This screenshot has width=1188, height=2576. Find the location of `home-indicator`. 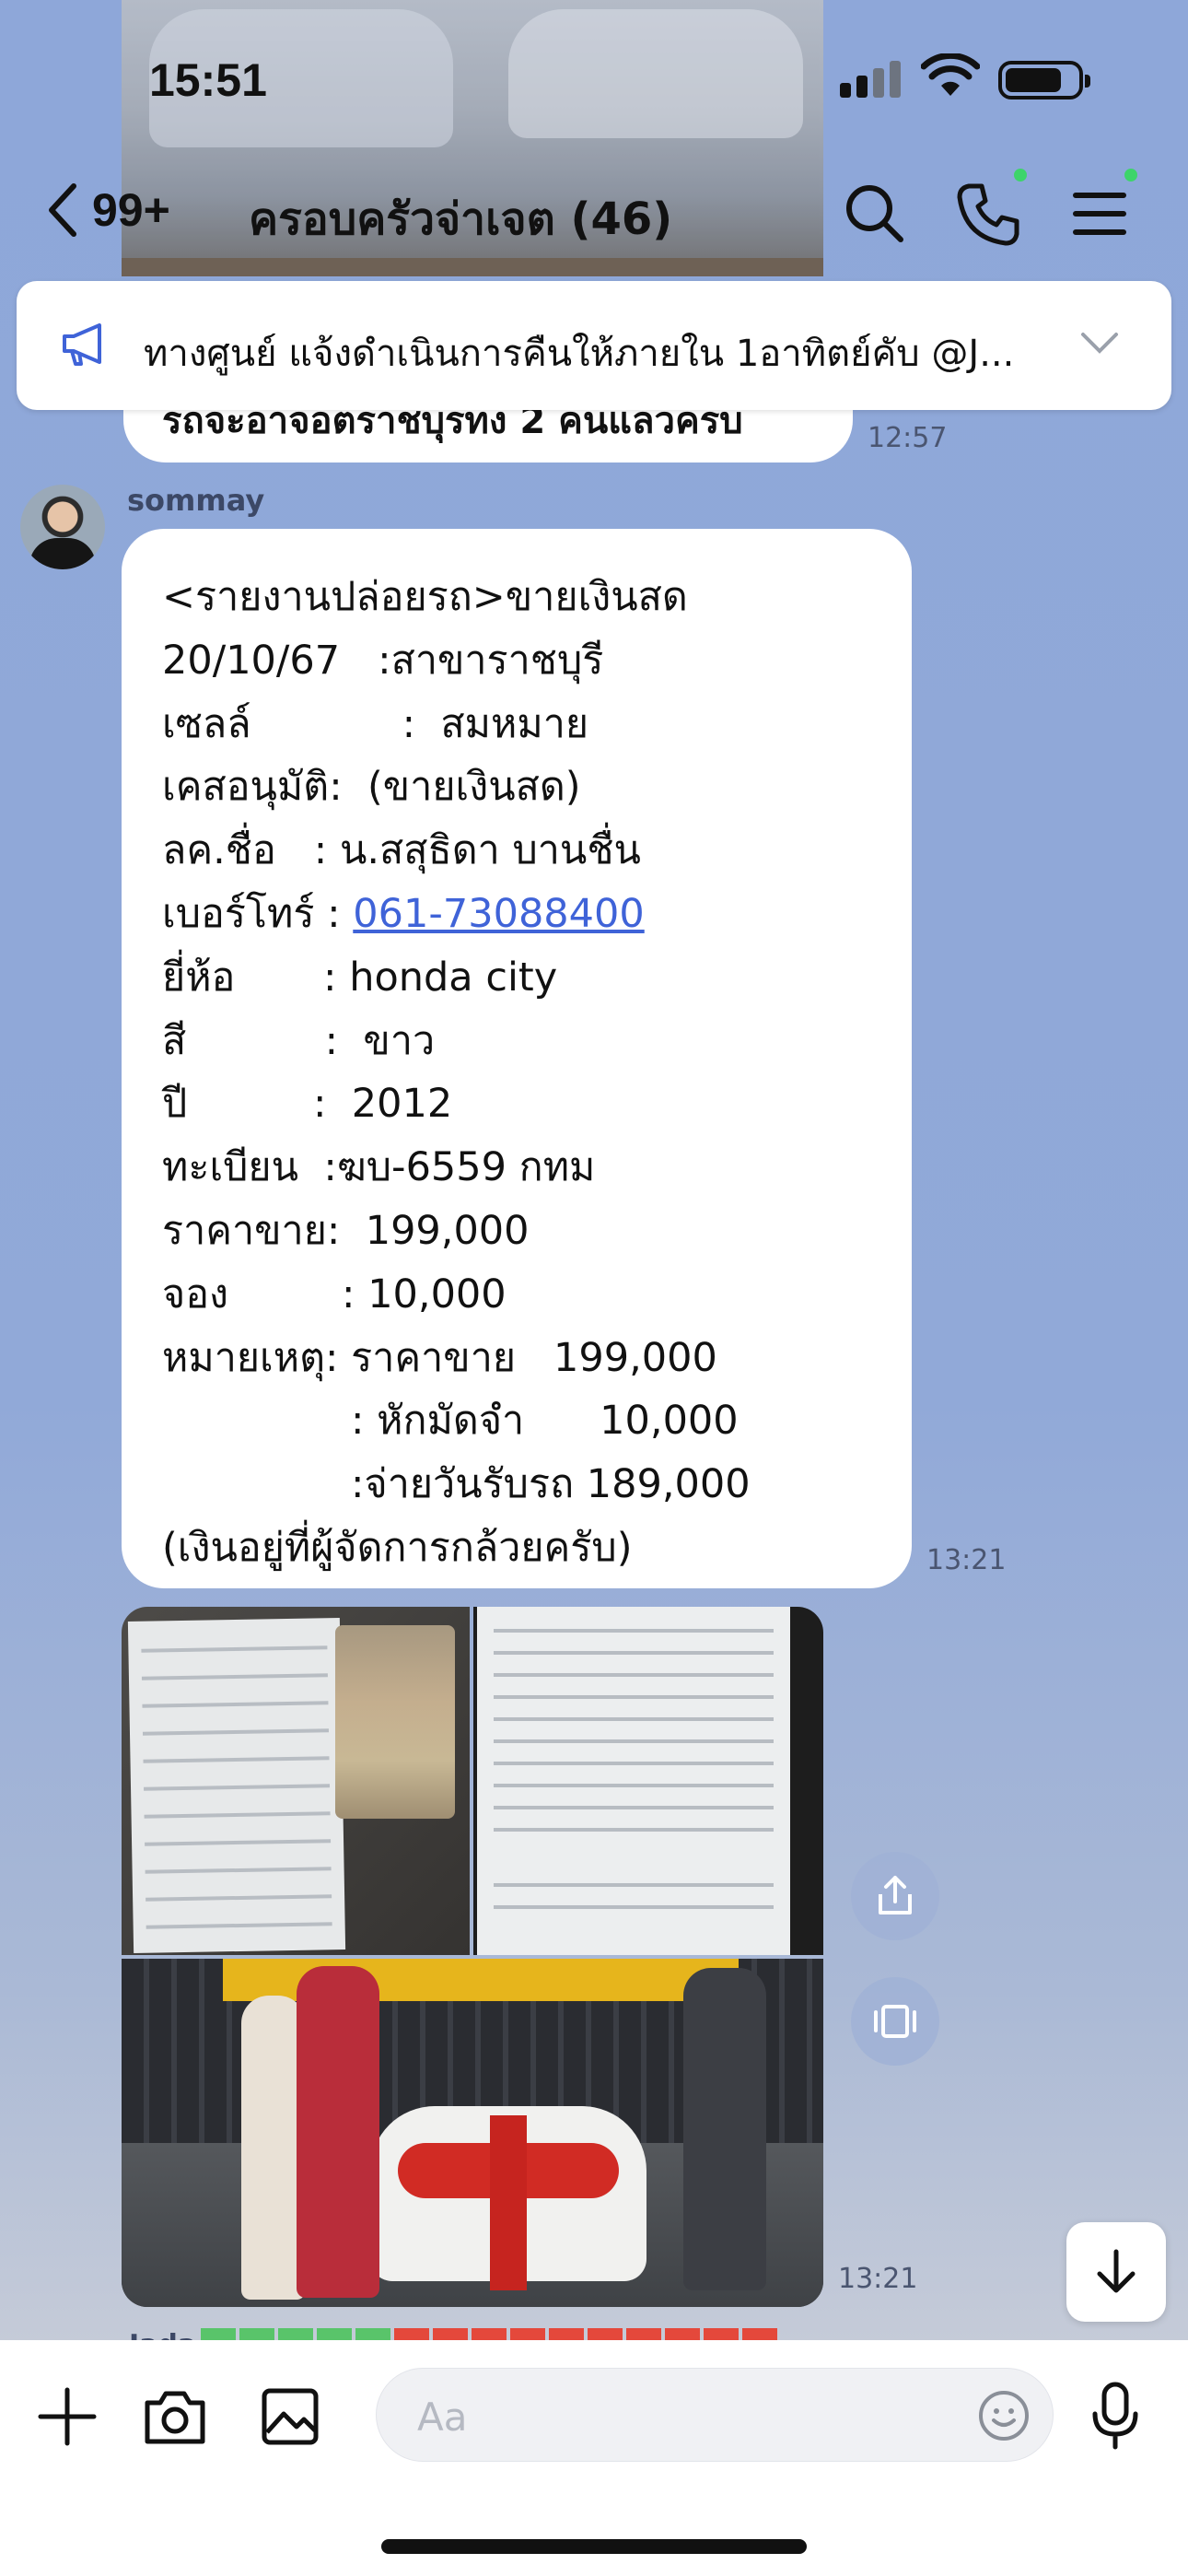

home-indicator is located at coordinates (594, 2546).